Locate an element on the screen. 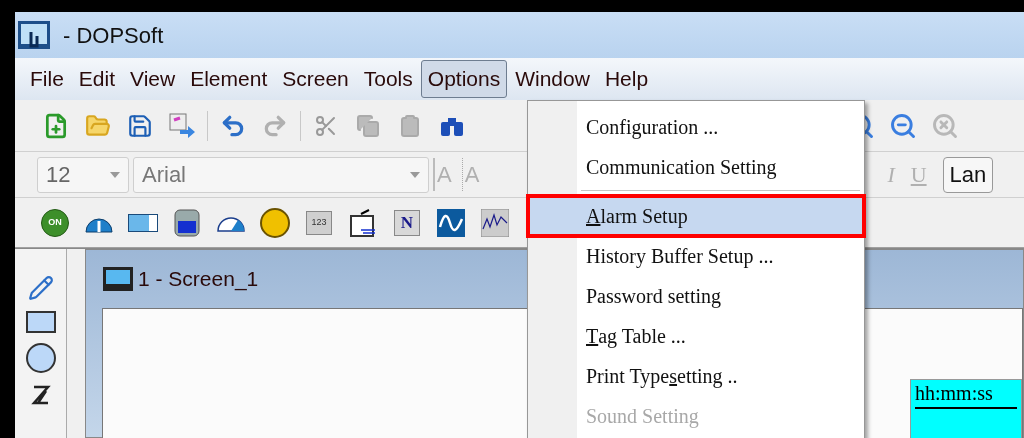 The image size is (1024, 438). menu-item: Communication Setting is located at coordinates (696, 167).